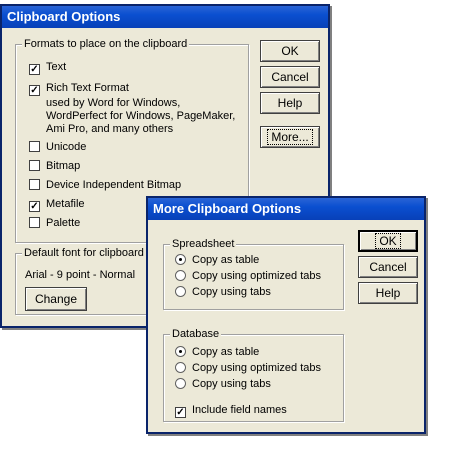 The height and width of the screenshot is (450, 450). What do you see at coordinates (290, 77) in the screenshot?
I see `cancel-button: Cancel` at bounding box center [290, 77].